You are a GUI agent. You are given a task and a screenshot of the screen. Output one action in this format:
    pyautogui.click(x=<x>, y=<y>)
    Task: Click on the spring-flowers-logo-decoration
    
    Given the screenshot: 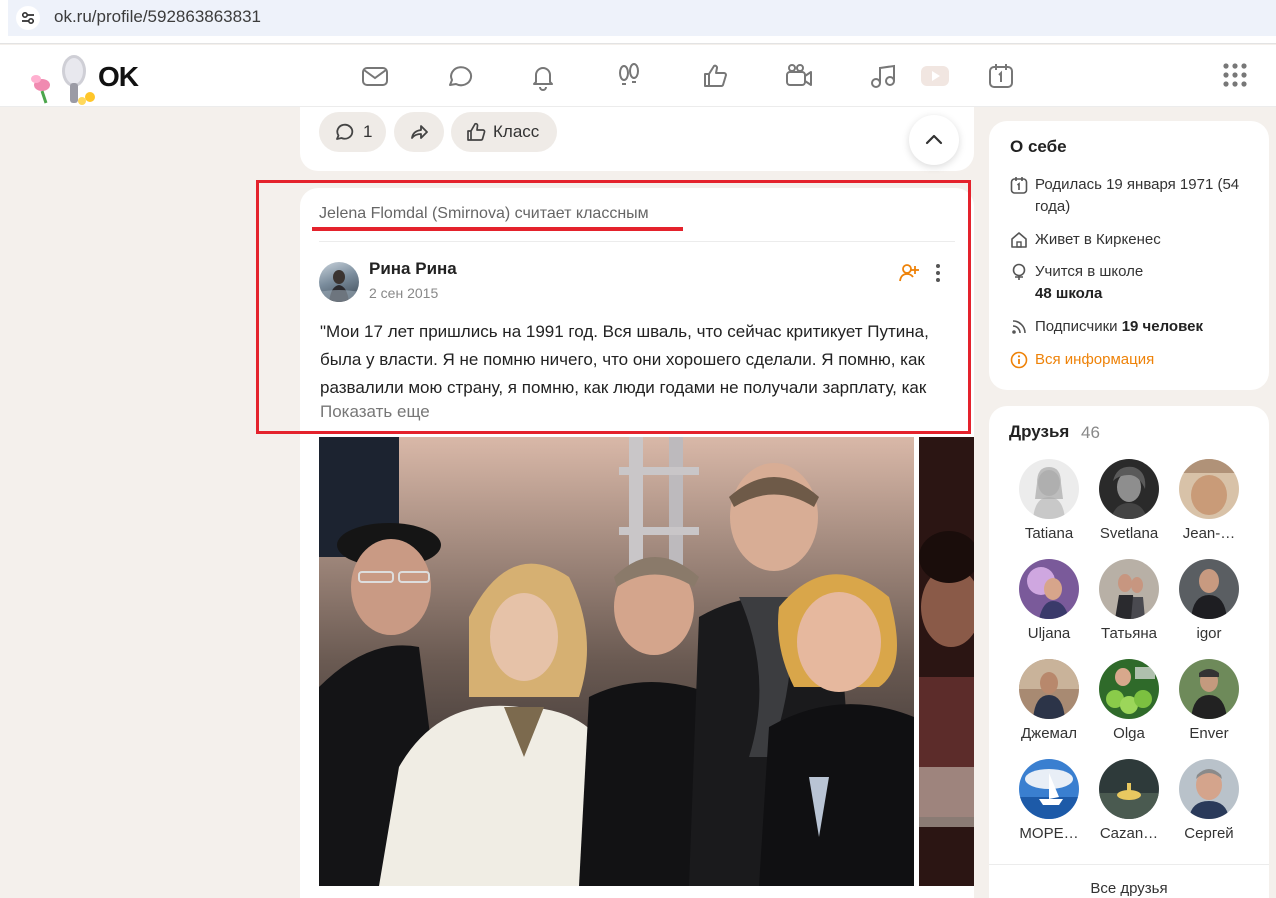 What is the action you would take?
    pyautogui.click(x=63, y=80)
    